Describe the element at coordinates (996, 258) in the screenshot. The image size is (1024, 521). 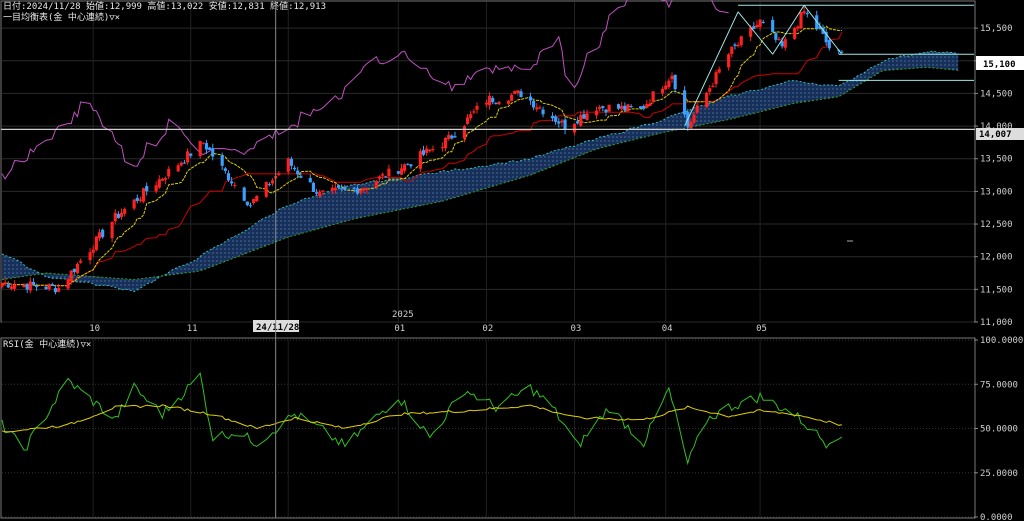
I see `price-tick-label: 12,000` at that location.